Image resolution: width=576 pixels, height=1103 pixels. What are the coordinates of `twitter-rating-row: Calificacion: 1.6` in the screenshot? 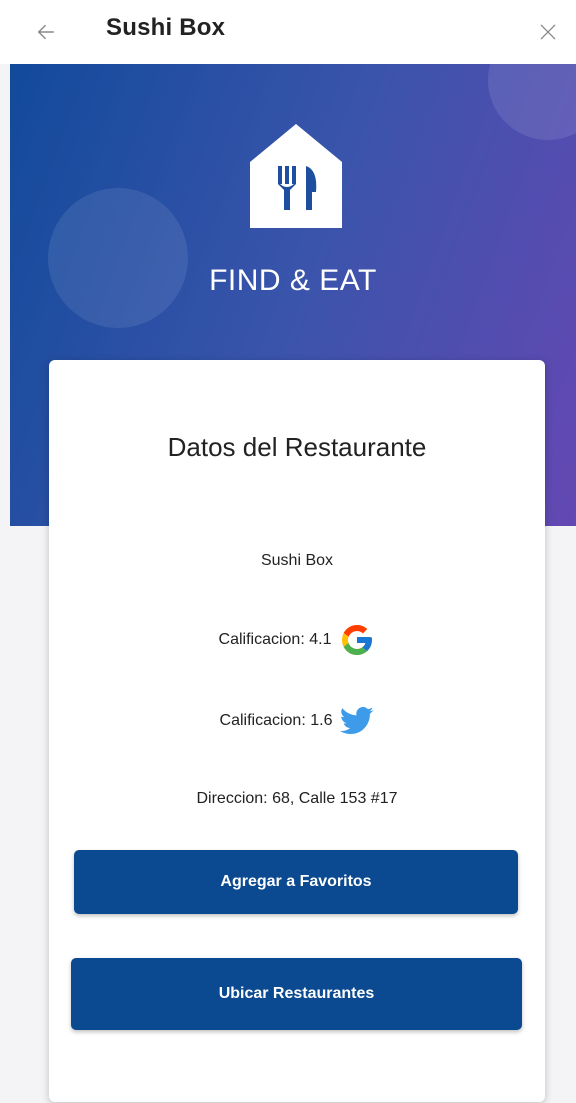 It's located at (297, 721).